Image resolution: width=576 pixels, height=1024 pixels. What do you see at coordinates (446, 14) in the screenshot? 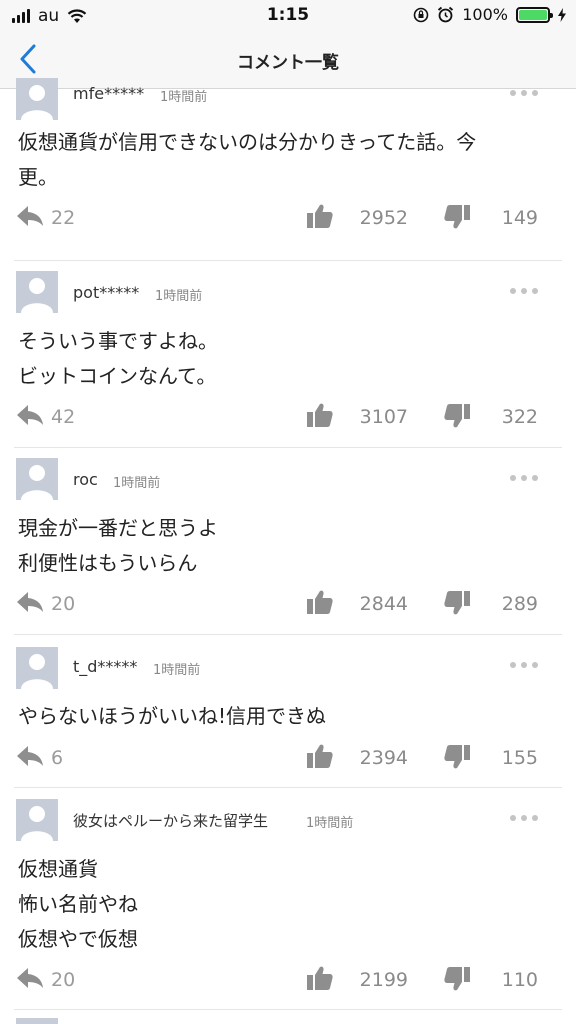
I see `alarm-icon` at bounding box center [446, 14].